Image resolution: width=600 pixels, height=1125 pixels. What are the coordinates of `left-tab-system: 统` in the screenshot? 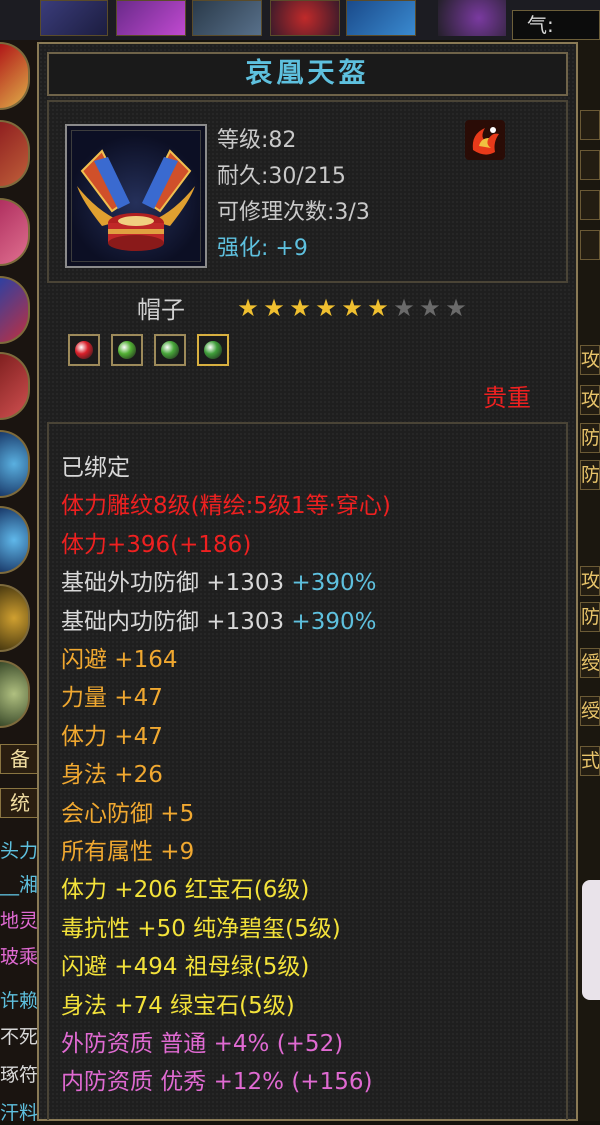 It's located at (20, 803).